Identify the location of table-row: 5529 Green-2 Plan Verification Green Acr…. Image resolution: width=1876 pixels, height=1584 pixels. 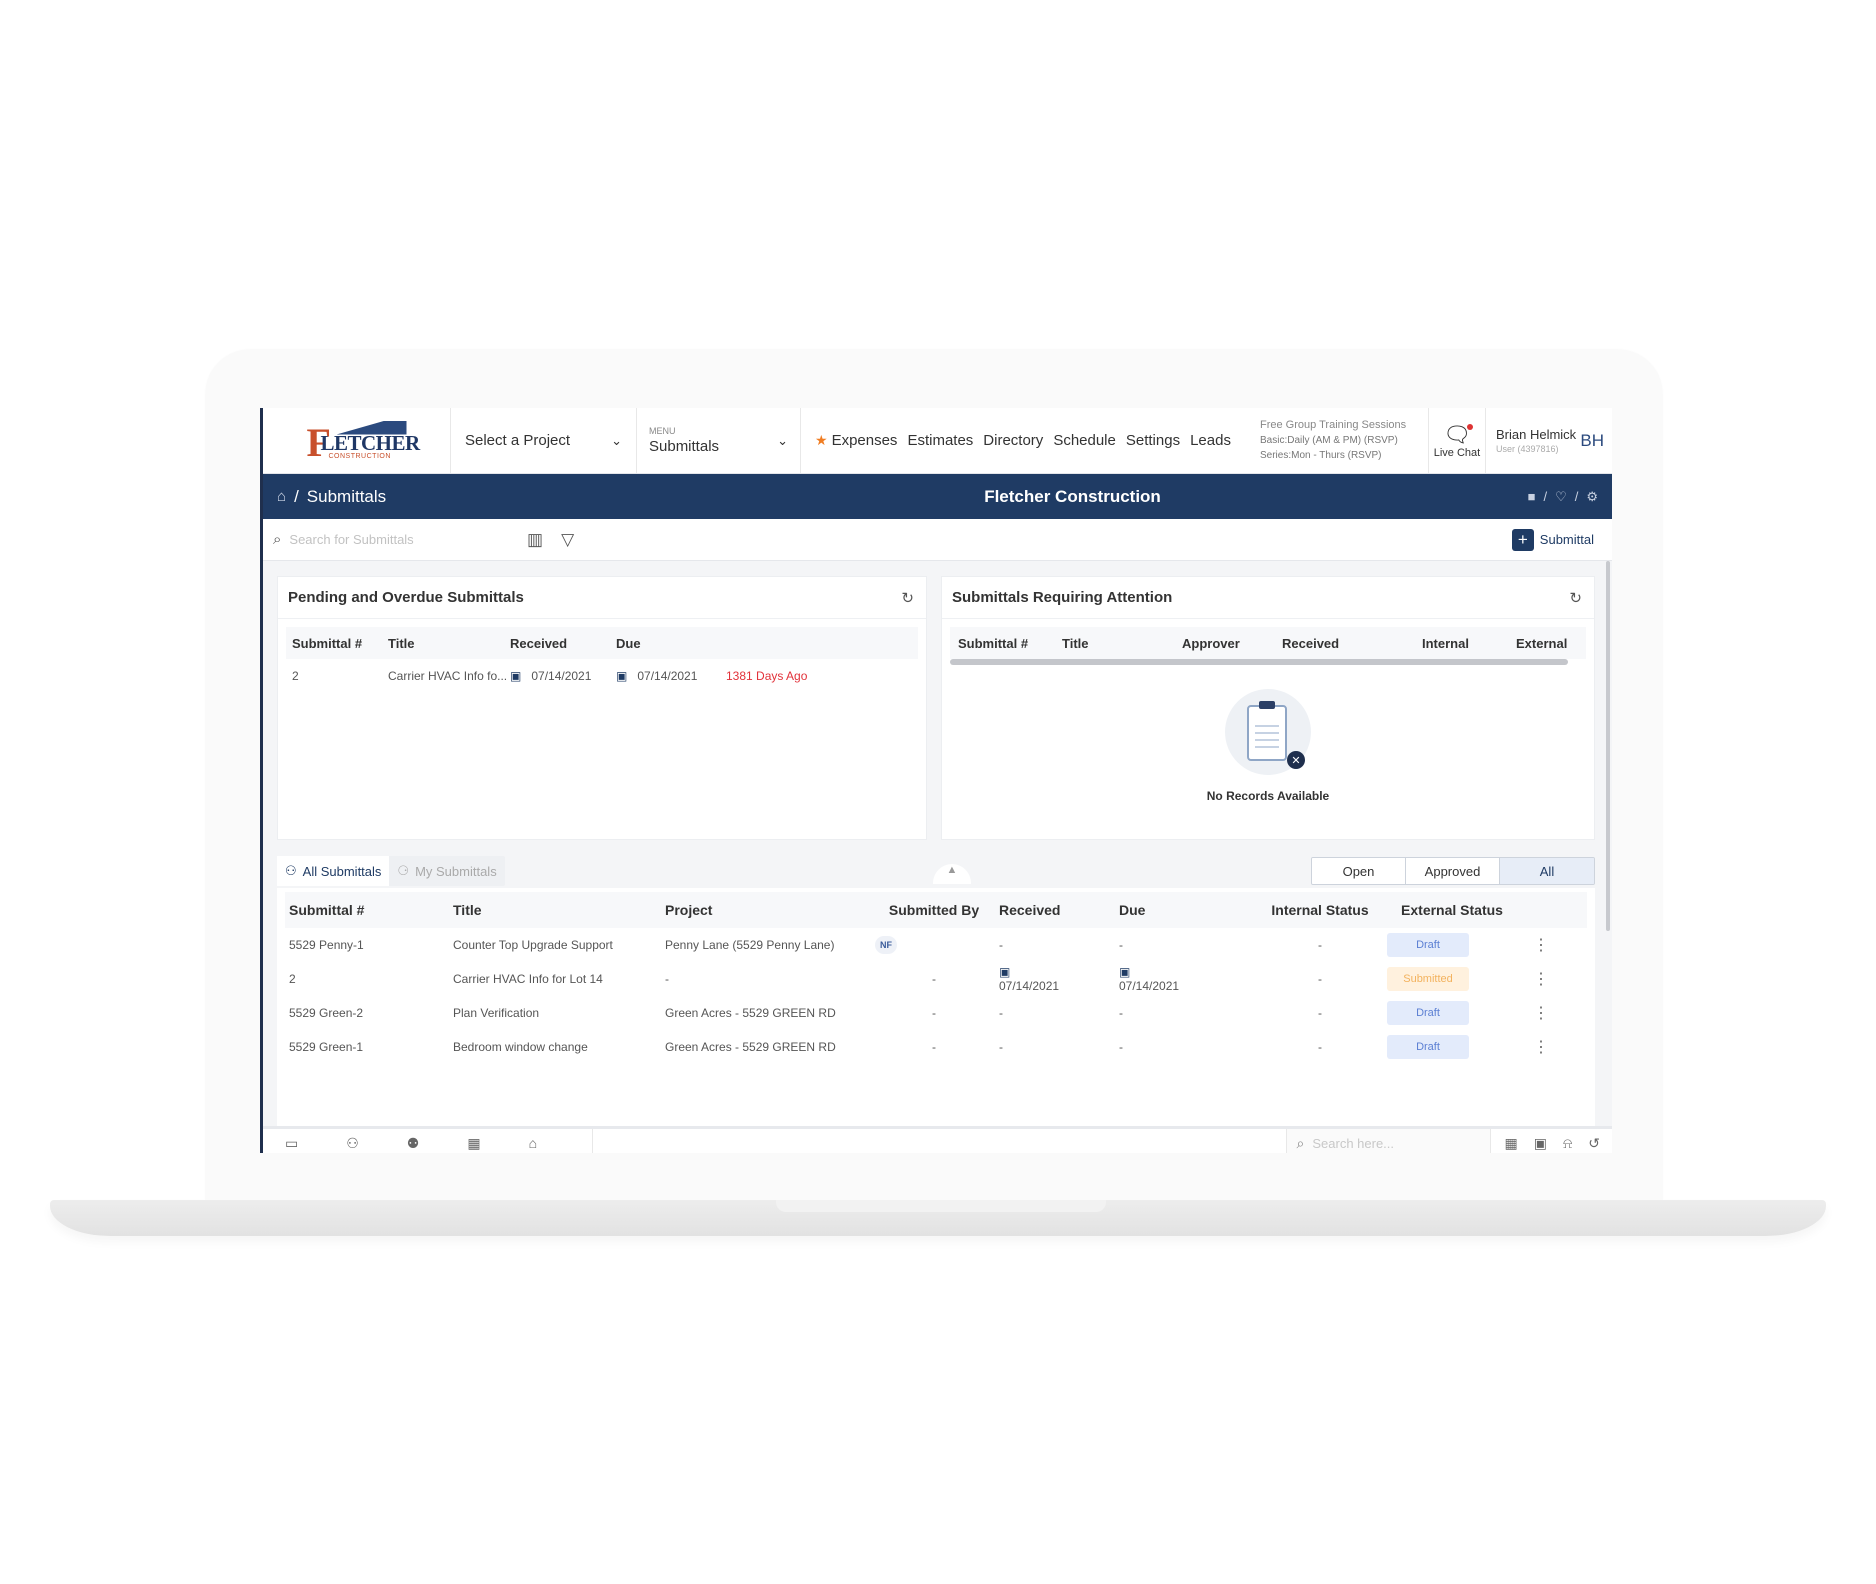
(936, 1013).